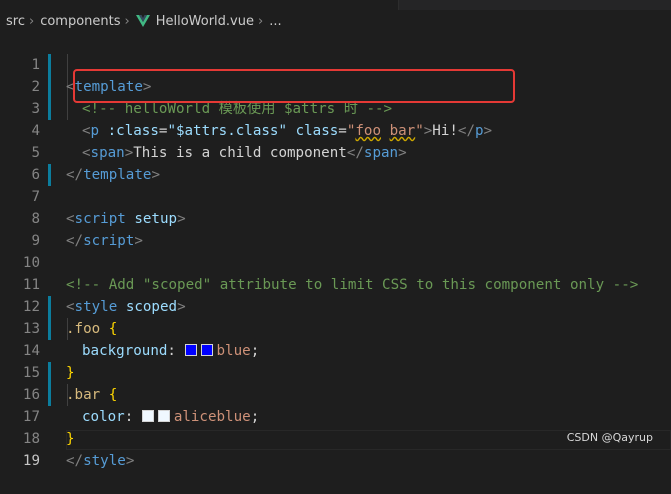  What do you see at coordinates (335, 228) in the screenshot?
I see `code-line: 9` at bounding box center [335, 228].